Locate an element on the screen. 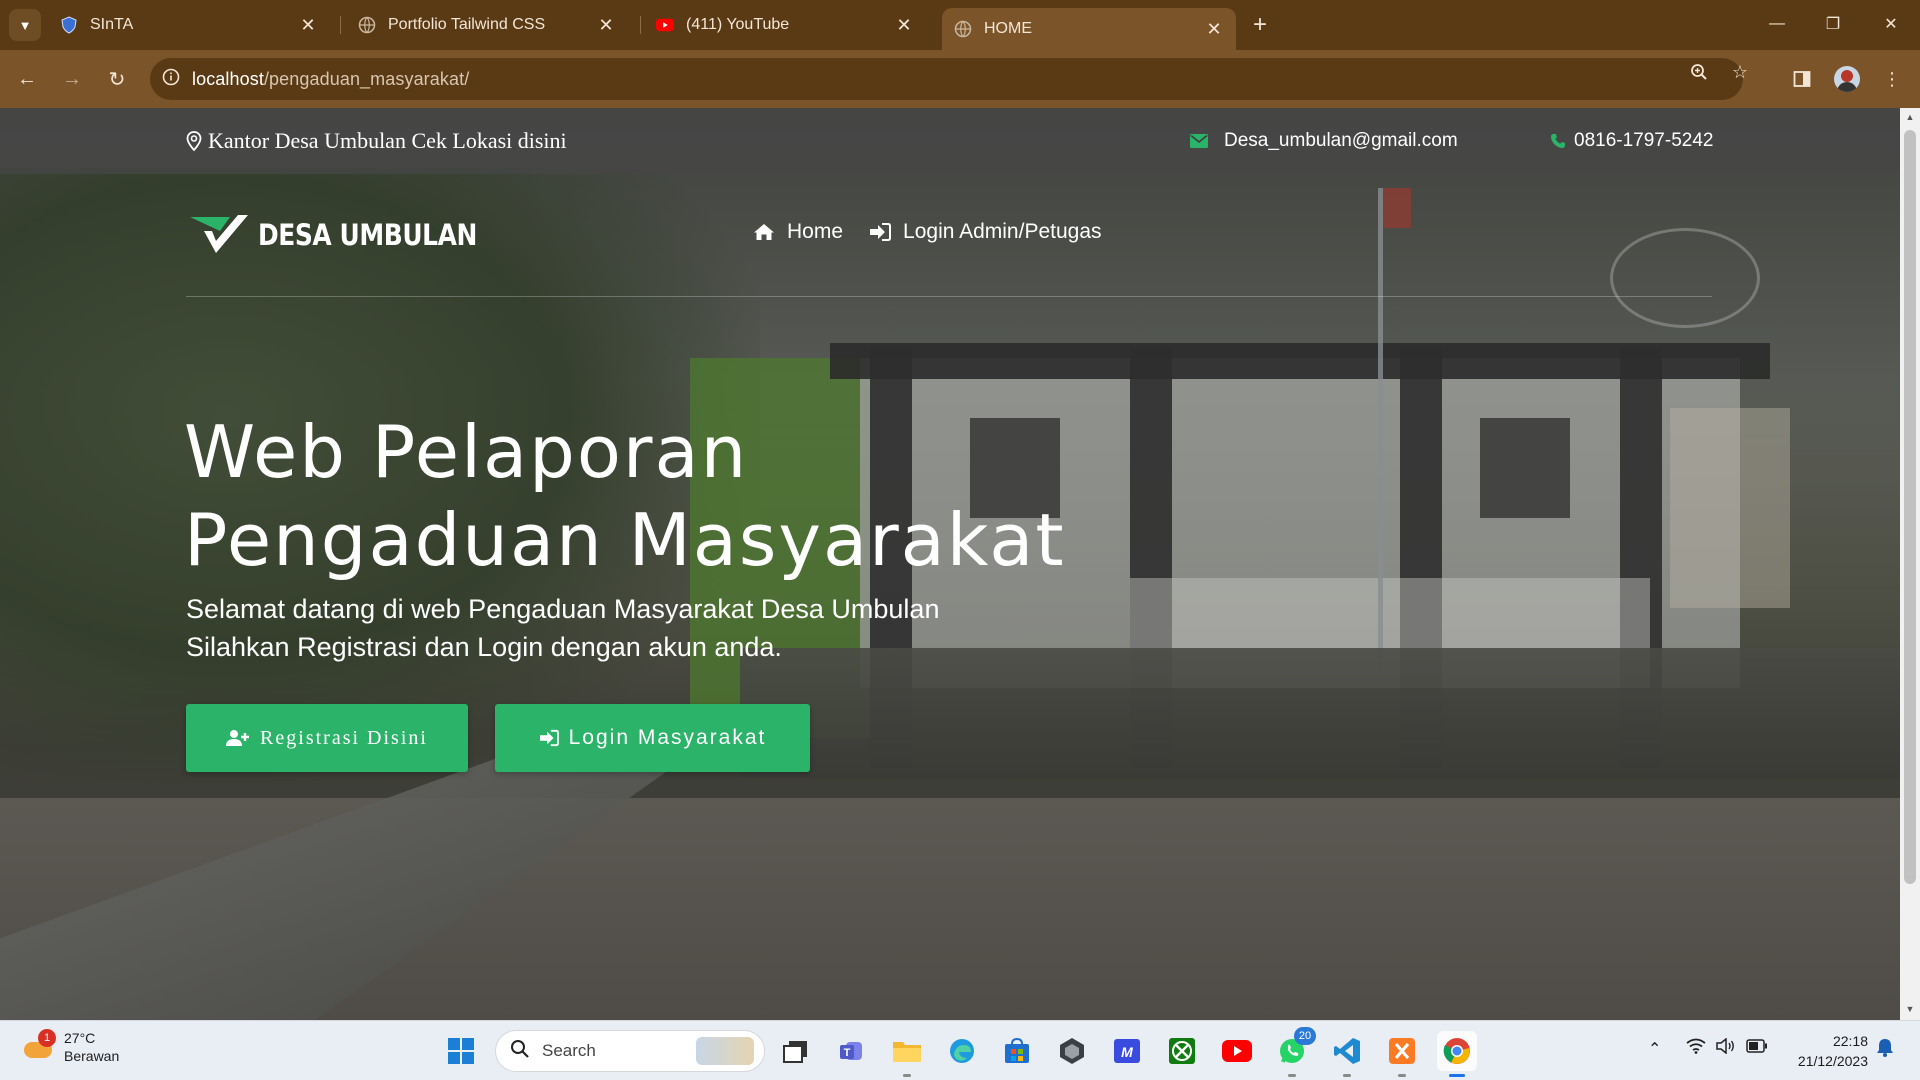  nav-home: Home is located at coordinates (798, 232).